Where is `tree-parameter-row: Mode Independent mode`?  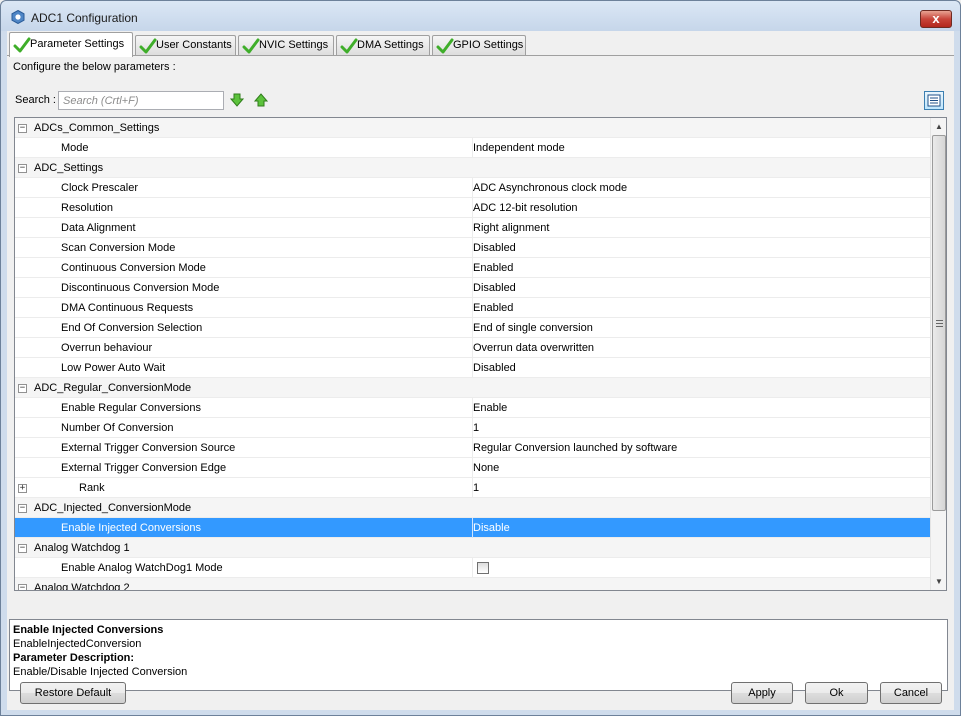
tree-parameter-row: Mode Independent mode is located at coordinates (472, 148).